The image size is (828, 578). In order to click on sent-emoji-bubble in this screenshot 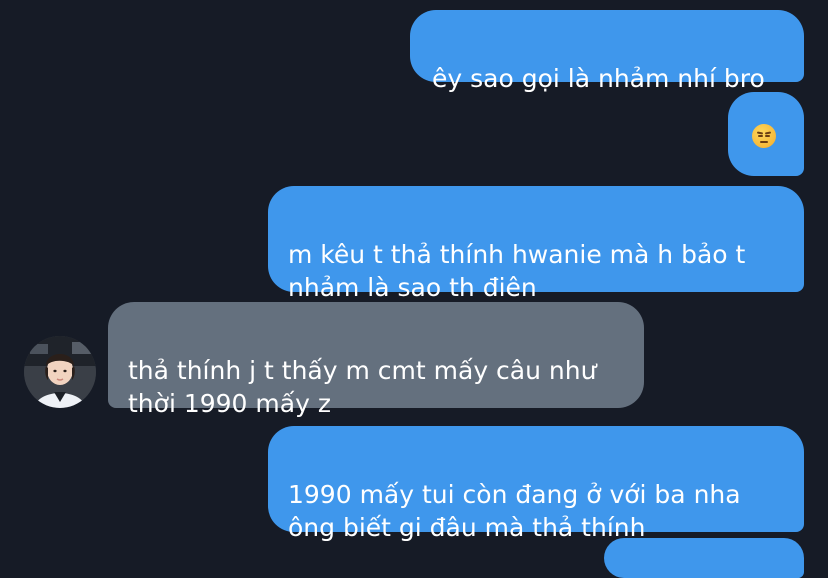, I will do `click(766, 134)`.